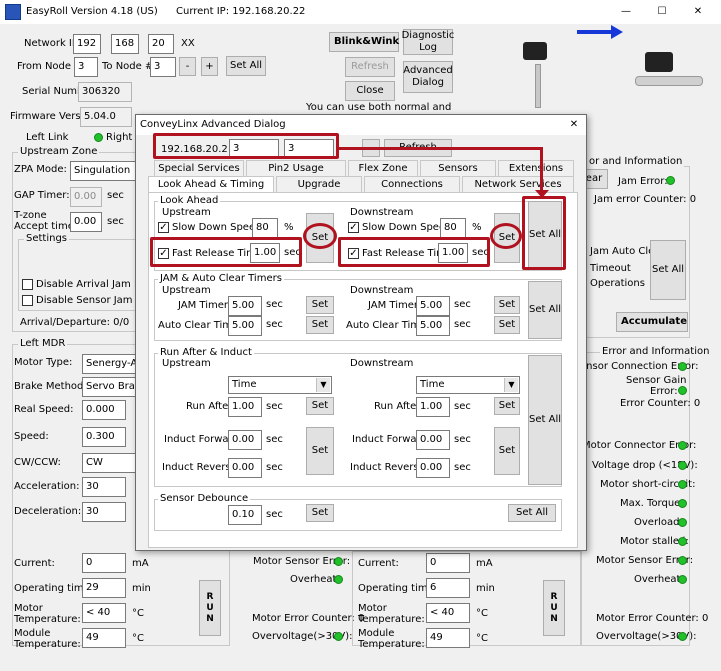  Describe the element at coordinates (320, 451) in the screenshot. I see `induct-up-set-button: Set` at that location.